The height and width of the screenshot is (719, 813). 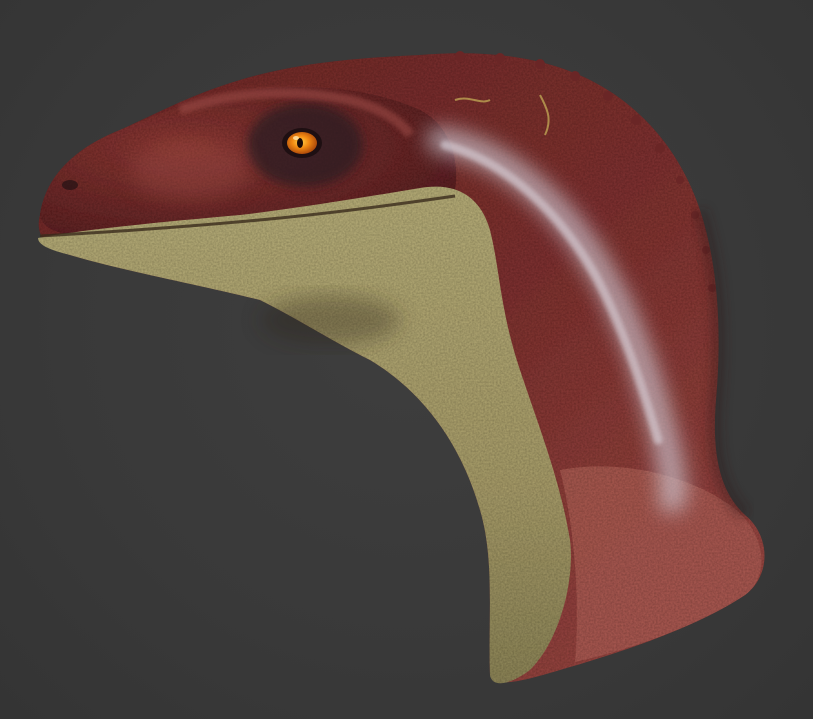 I want to click on cheek-shade, so click(x=190, y=170).